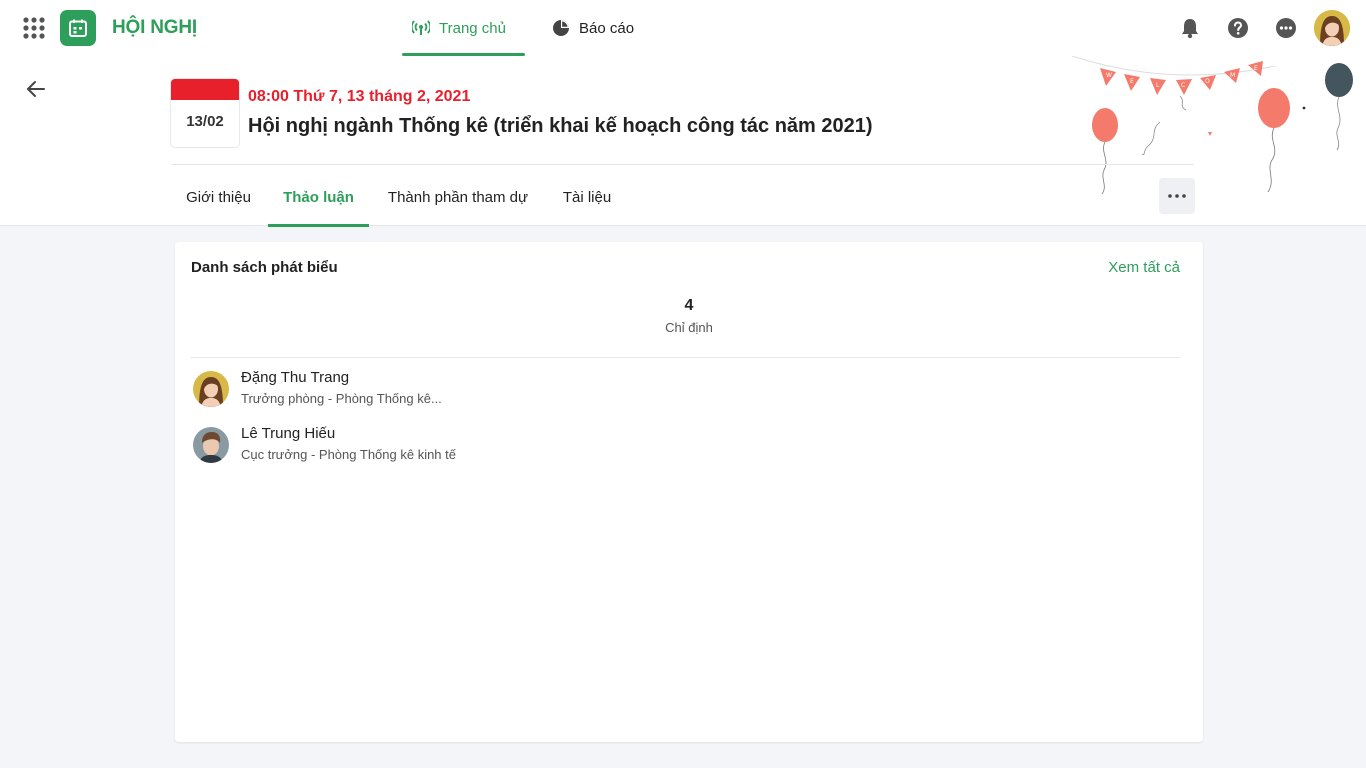  Describe the element at coordinates (205, 89) in the screenshot. I see `date-badge-header` at that location.